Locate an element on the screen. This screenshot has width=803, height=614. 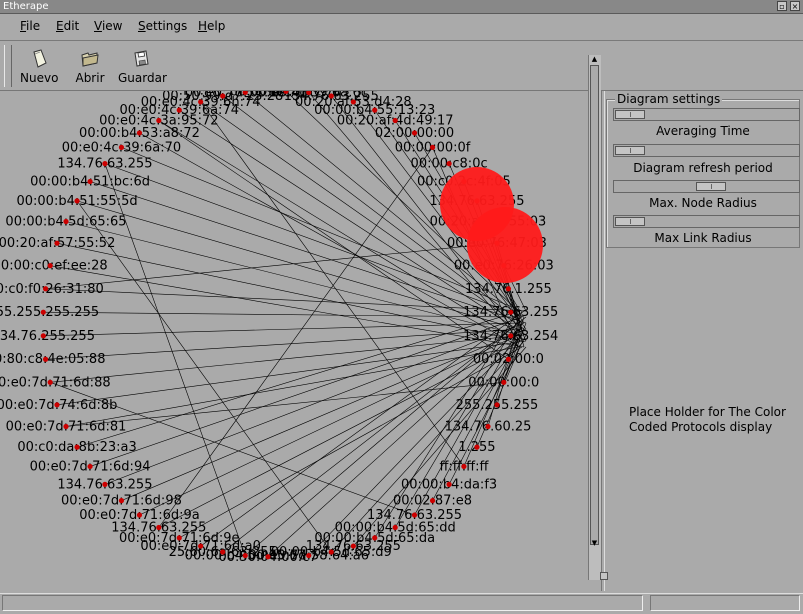
menu-view-label: iew is located at coordinates (112, 26).